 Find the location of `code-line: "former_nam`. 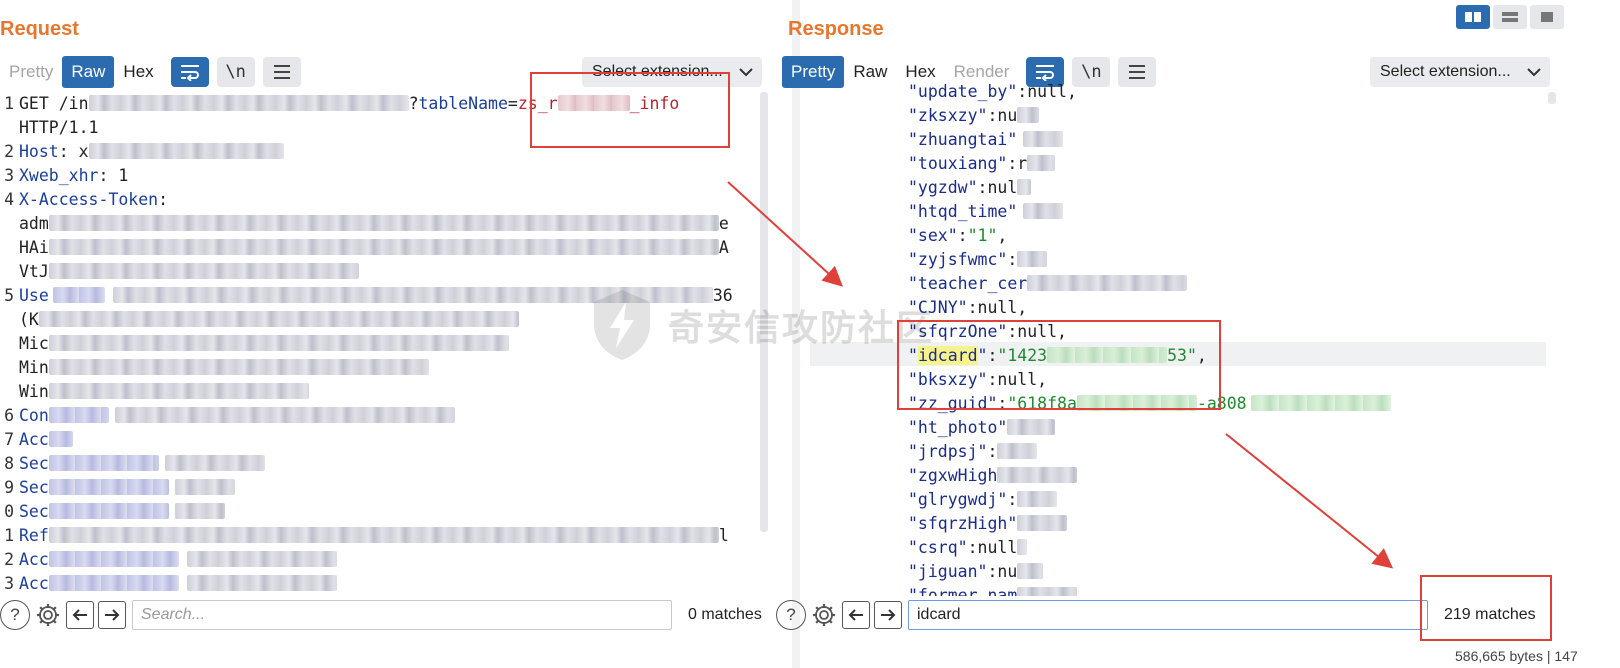

code-line: "former_nam is located at coordinates (993, 590).